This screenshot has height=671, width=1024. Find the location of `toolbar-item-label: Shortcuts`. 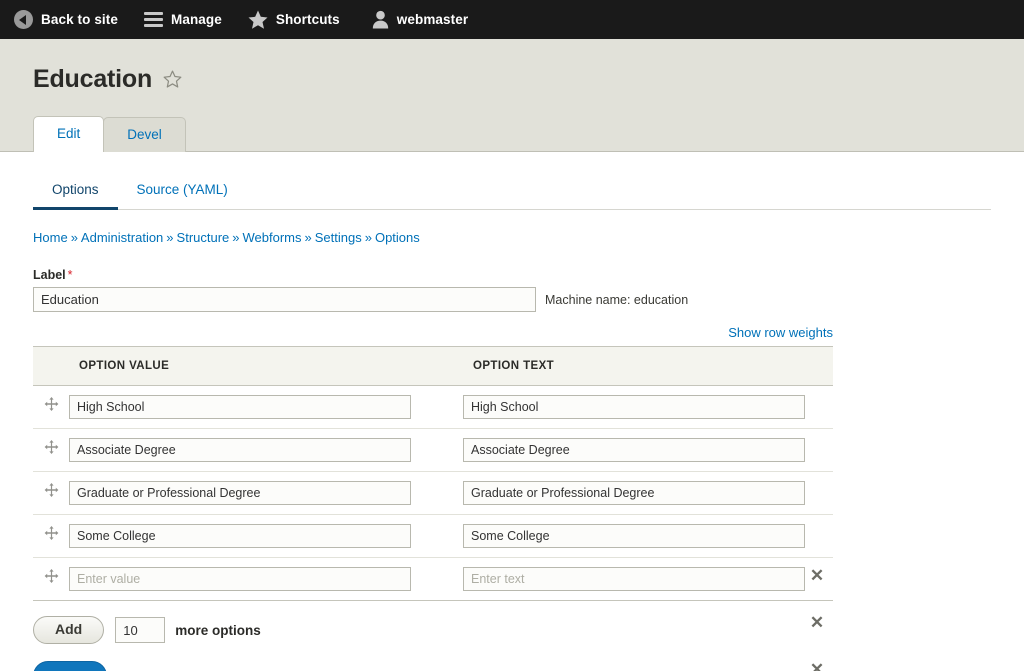

toolbar-item-label: Shortcuts is located at coordinates (307, 19).